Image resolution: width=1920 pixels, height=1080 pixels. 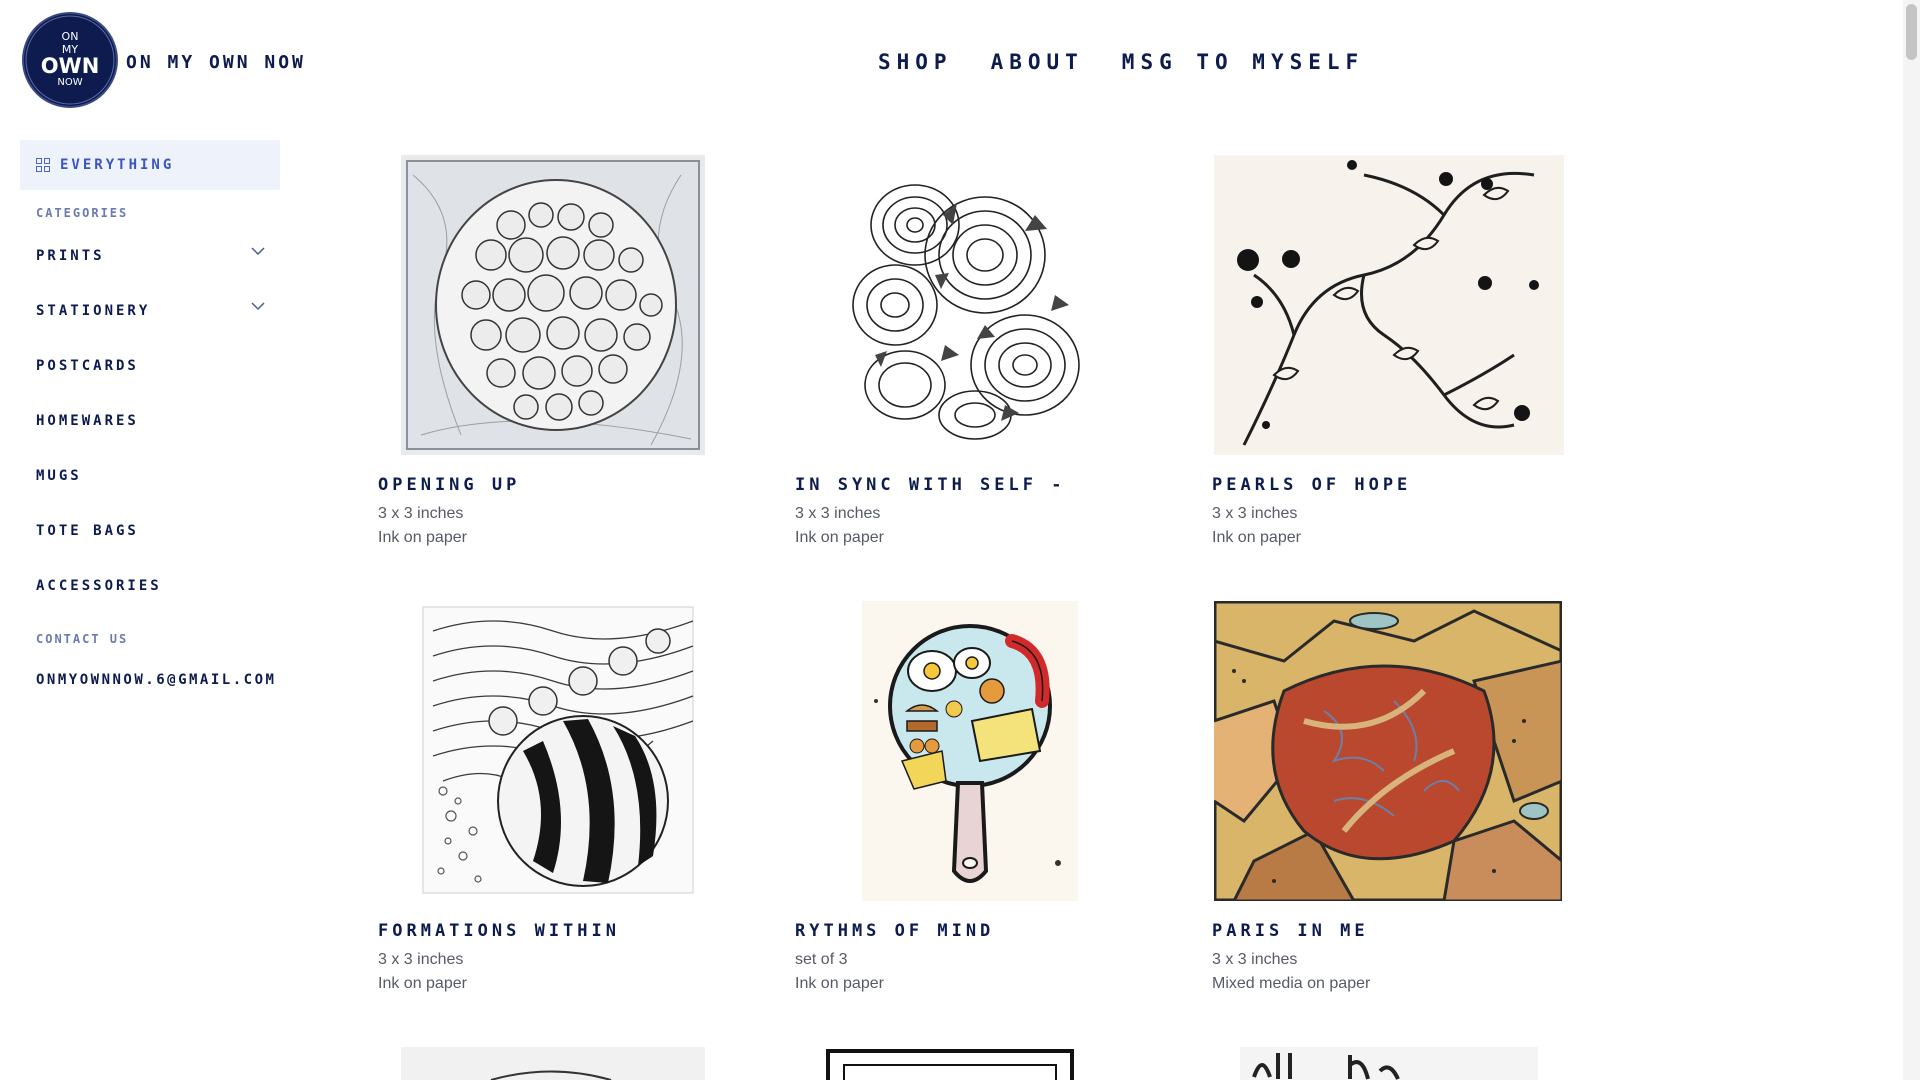 I want to click on contact-email-link: onmyownnow.6@gmail.com, so click(x=148, y=680).